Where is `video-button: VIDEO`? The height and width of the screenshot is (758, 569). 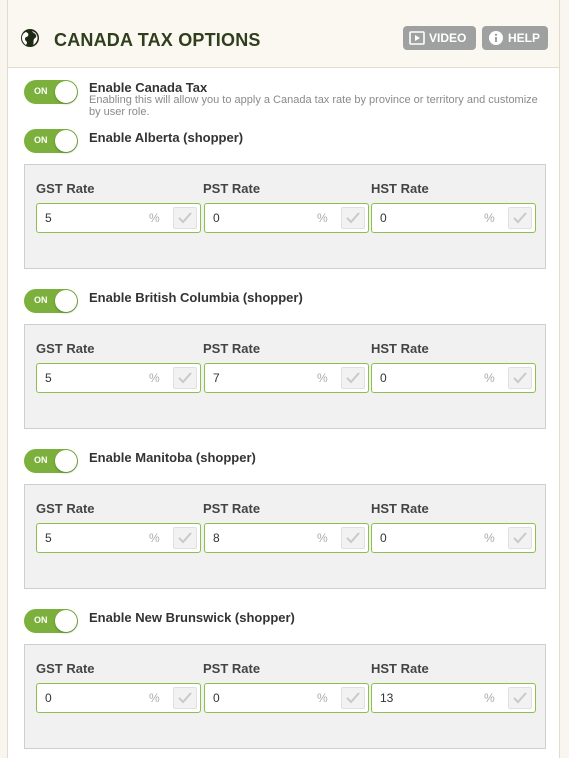
video-button: VIDEO is located at coordinates (439, 38).